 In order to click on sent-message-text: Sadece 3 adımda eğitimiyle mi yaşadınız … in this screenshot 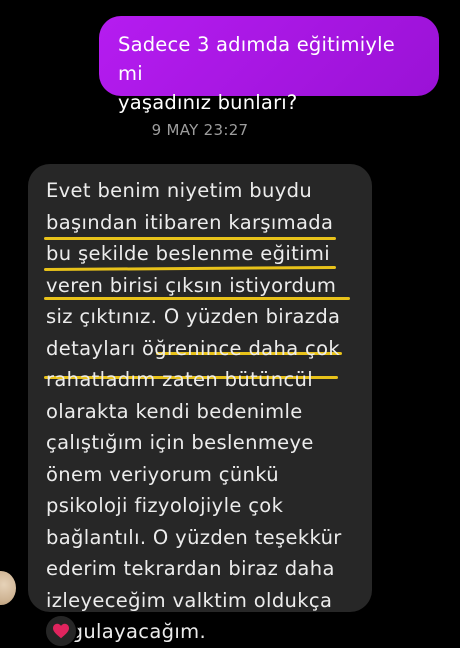, I will do `click(256, 73)`.